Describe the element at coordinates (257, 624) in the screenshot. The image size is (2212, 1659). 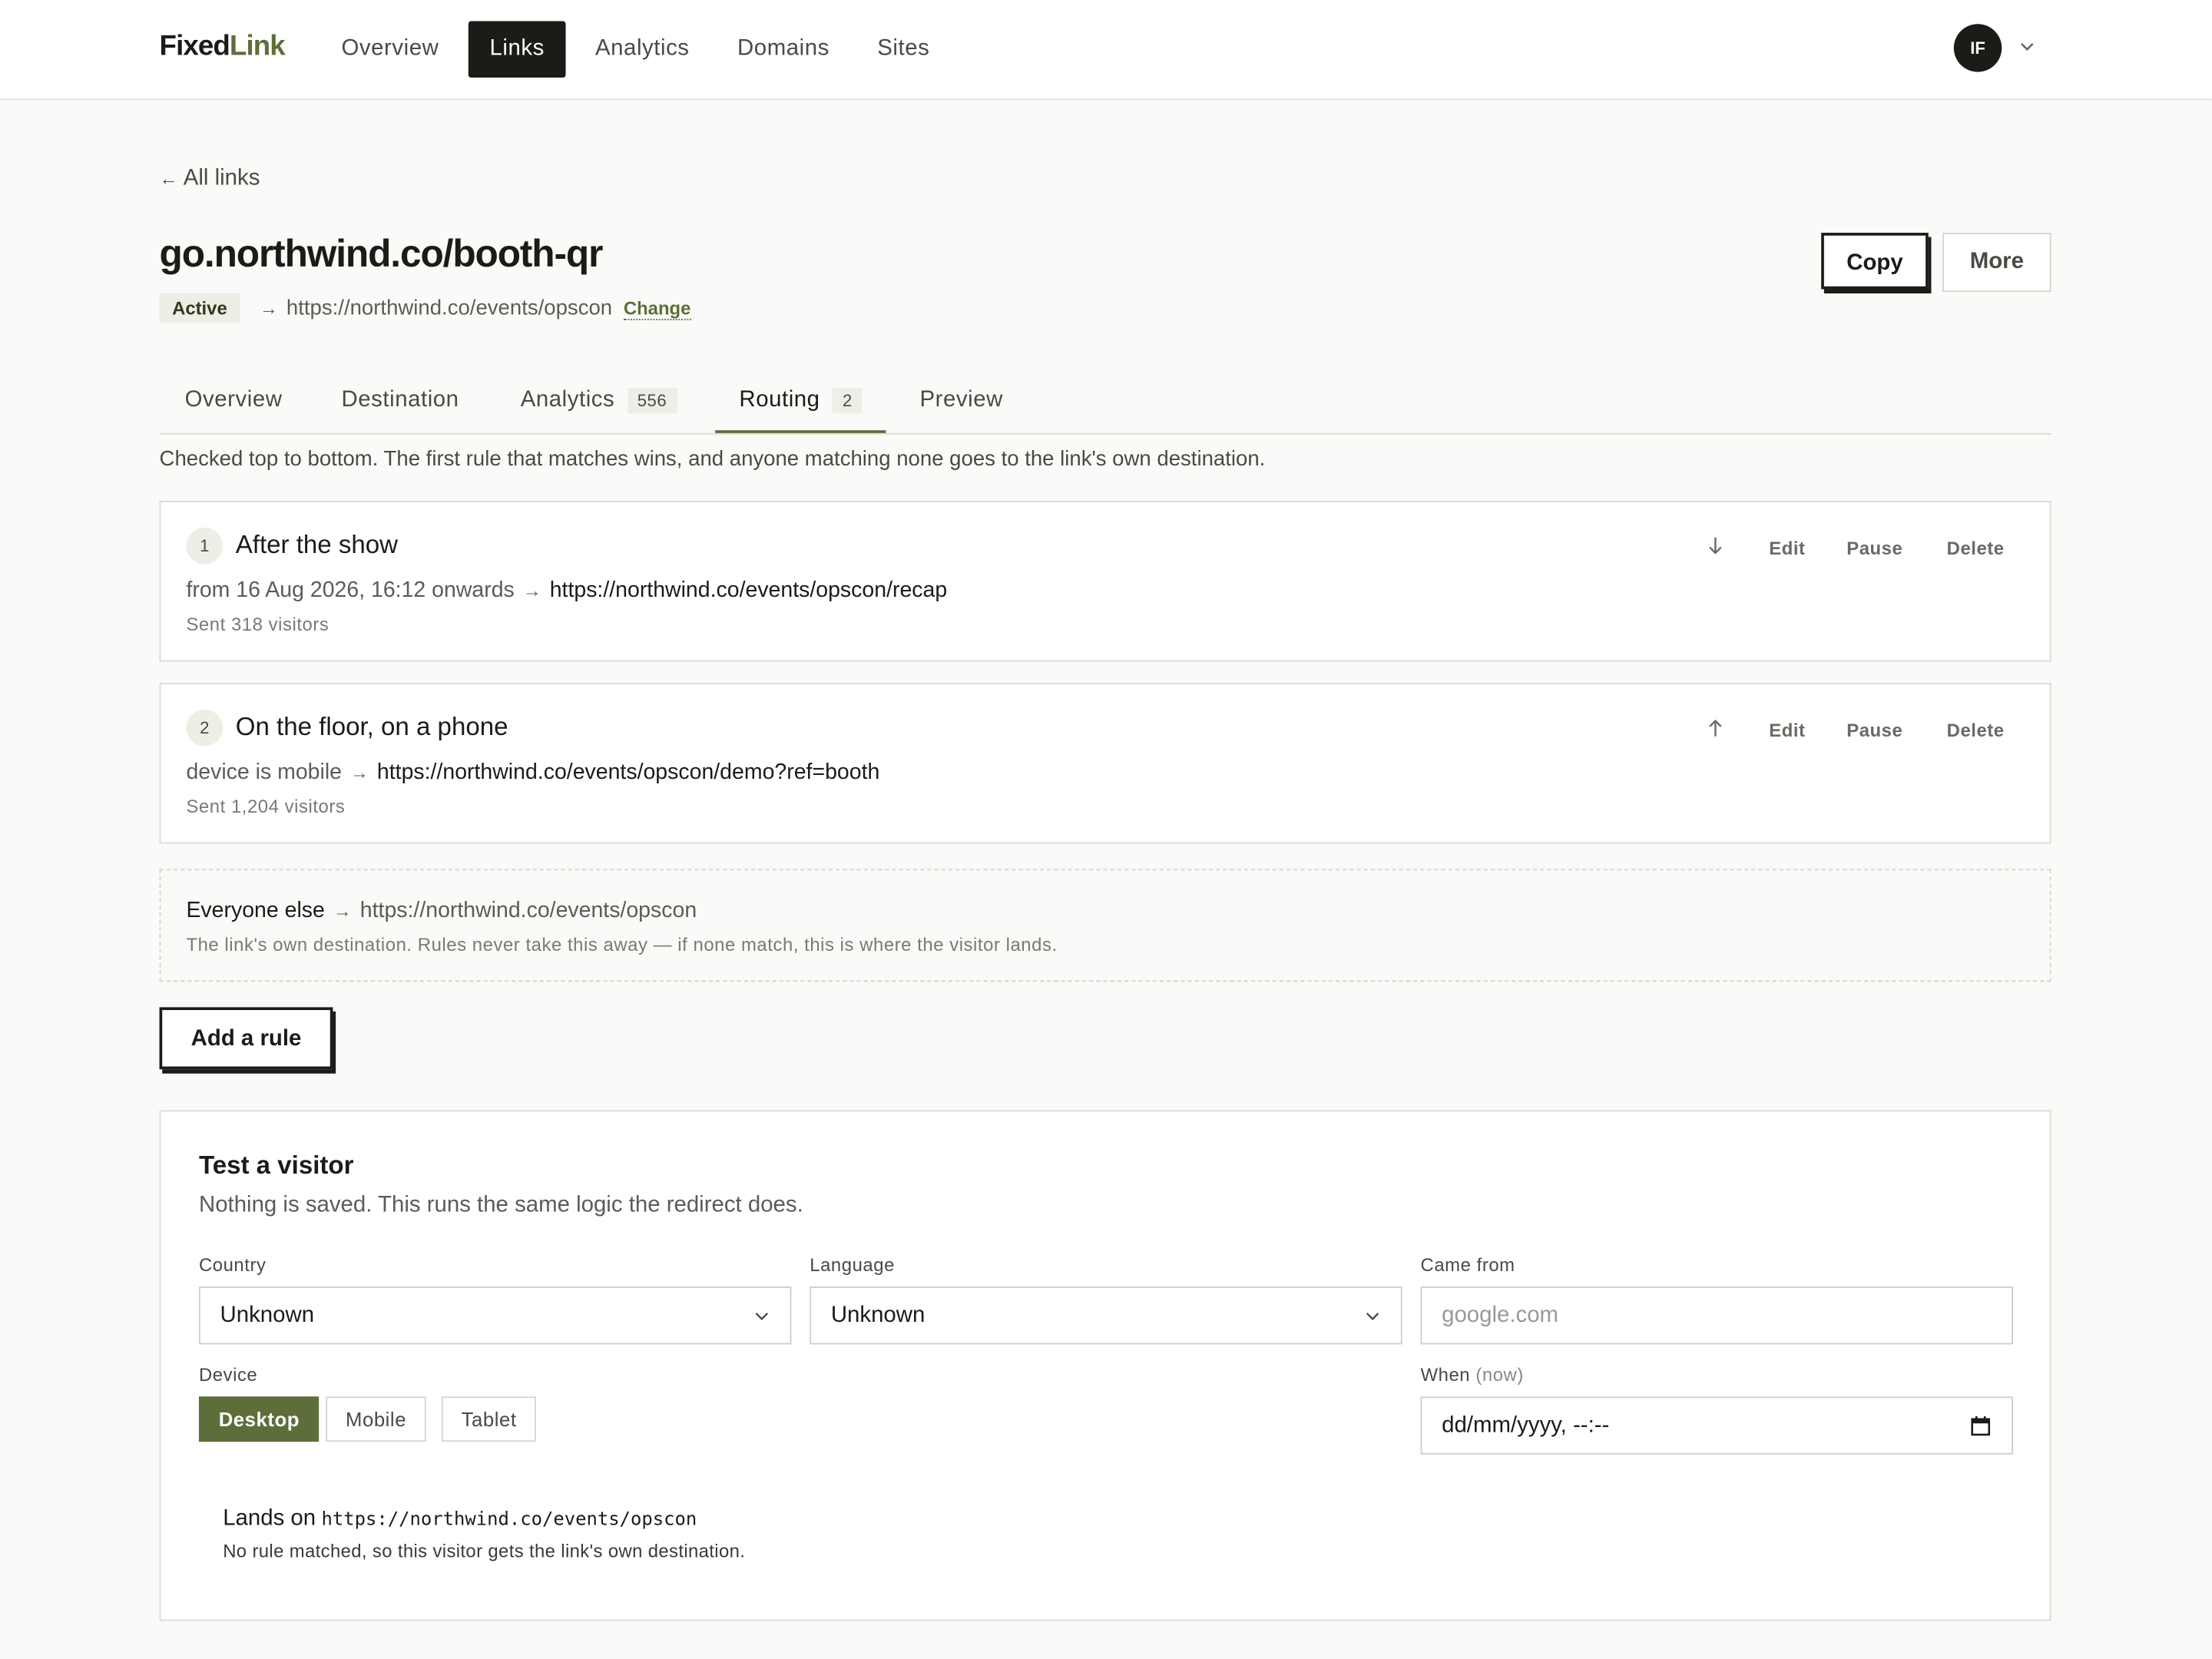
I see `rule-sent-count: Sent 318 visitors` at that location.